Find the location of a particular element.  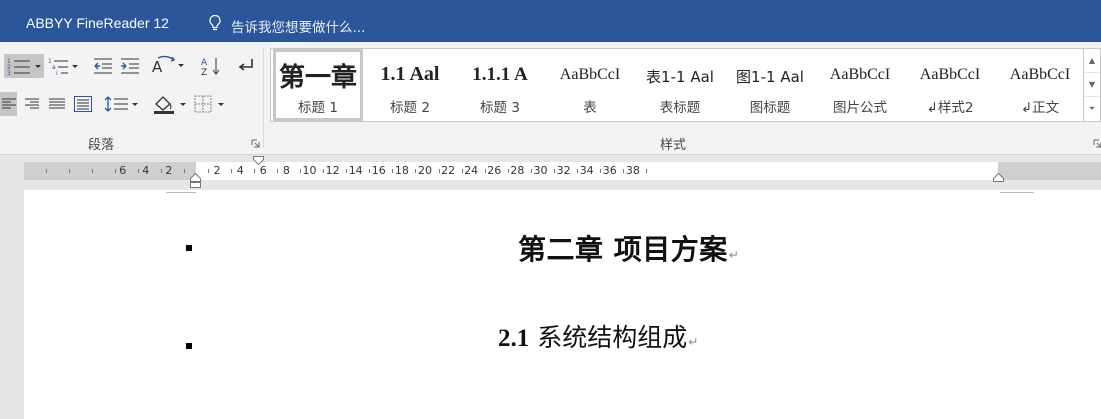

ruler-number: 34 is located at coordinates (586, 170).